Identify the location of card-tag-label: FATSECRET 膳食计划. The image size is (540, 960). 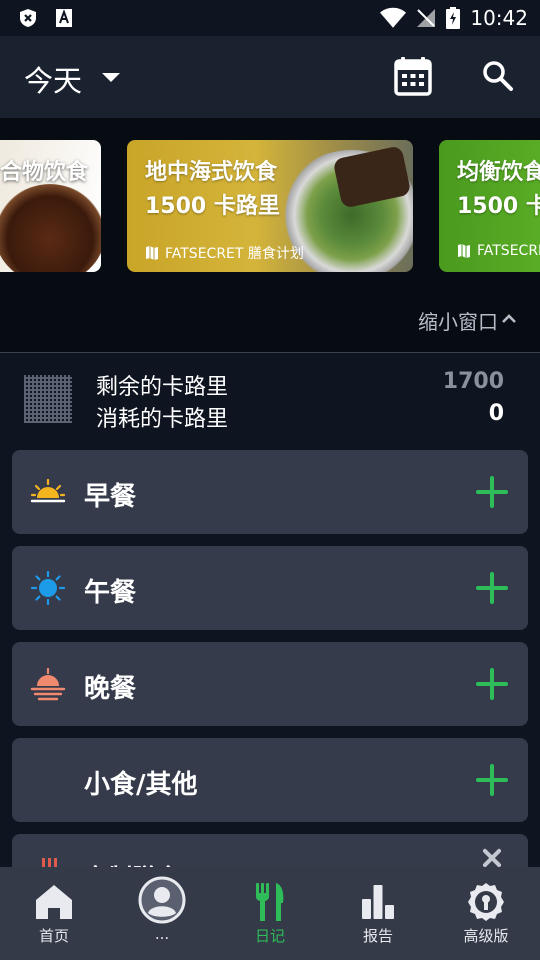
(234, 254).